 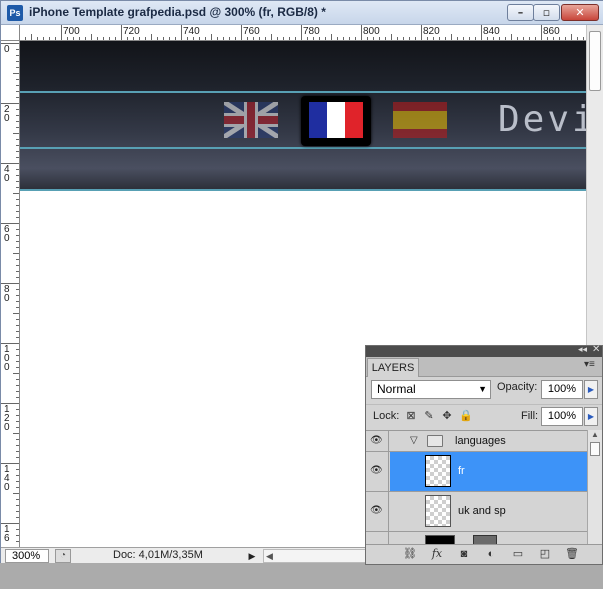 What do you see at coordinates (429, 416) in the screenshot?
I see `lock-pixels-icon: ✎` at bounding box center [429, 416].